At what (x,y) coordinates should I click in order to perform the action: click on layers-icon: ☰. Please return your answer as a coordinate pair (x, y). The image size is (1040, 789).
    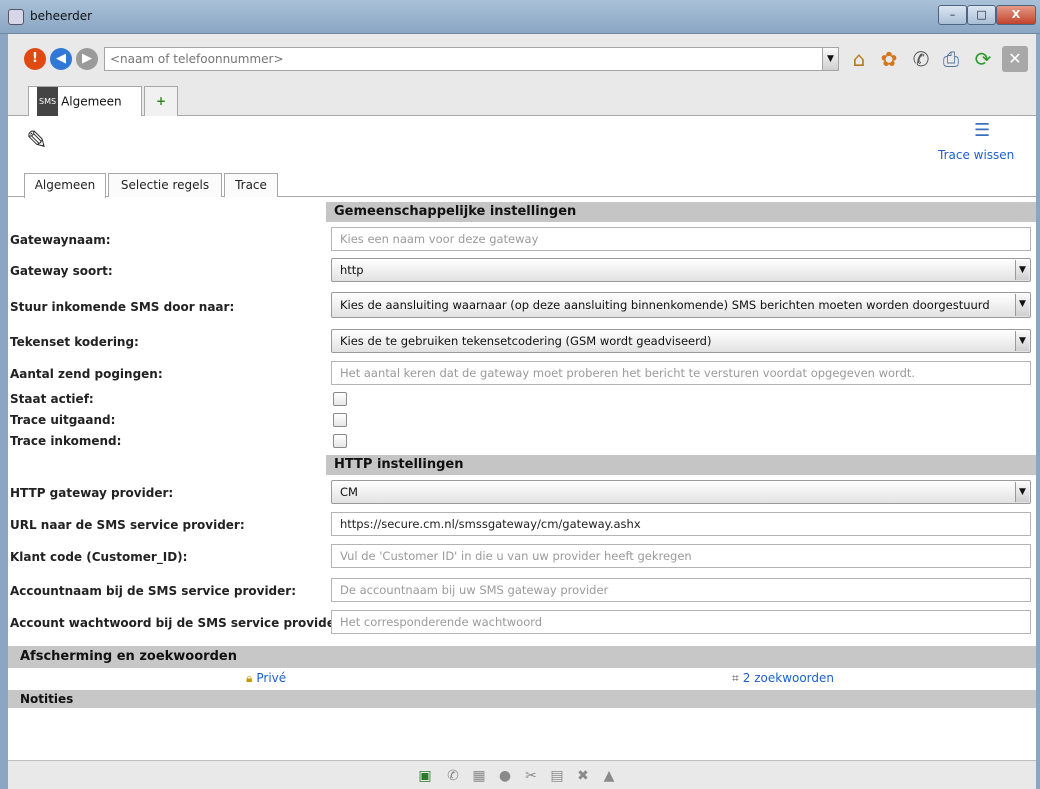
    Looking at the image, I should click on (982, 130).